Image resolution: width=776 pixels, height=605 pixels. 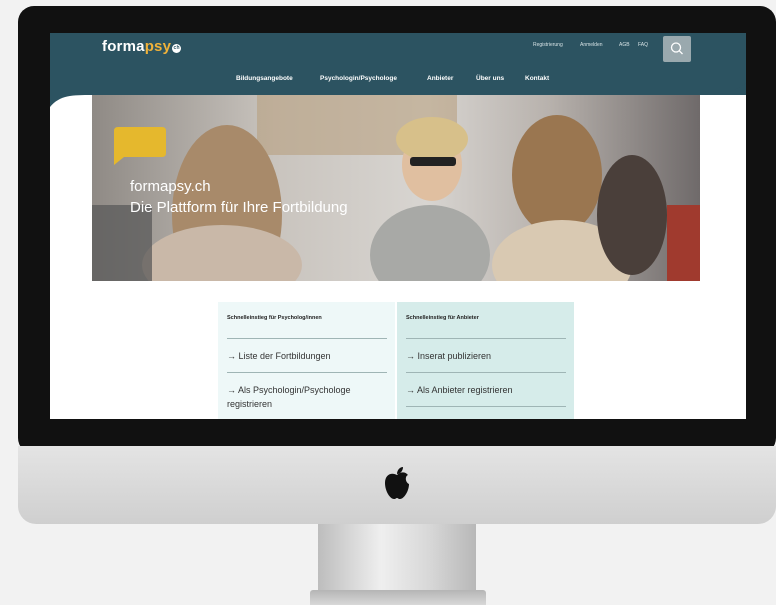 What do you see at coordinates (486, 356) in the screenshot?
I see `link-publish-ad: → Inserat publizieren` at bounding box center [486, 356].